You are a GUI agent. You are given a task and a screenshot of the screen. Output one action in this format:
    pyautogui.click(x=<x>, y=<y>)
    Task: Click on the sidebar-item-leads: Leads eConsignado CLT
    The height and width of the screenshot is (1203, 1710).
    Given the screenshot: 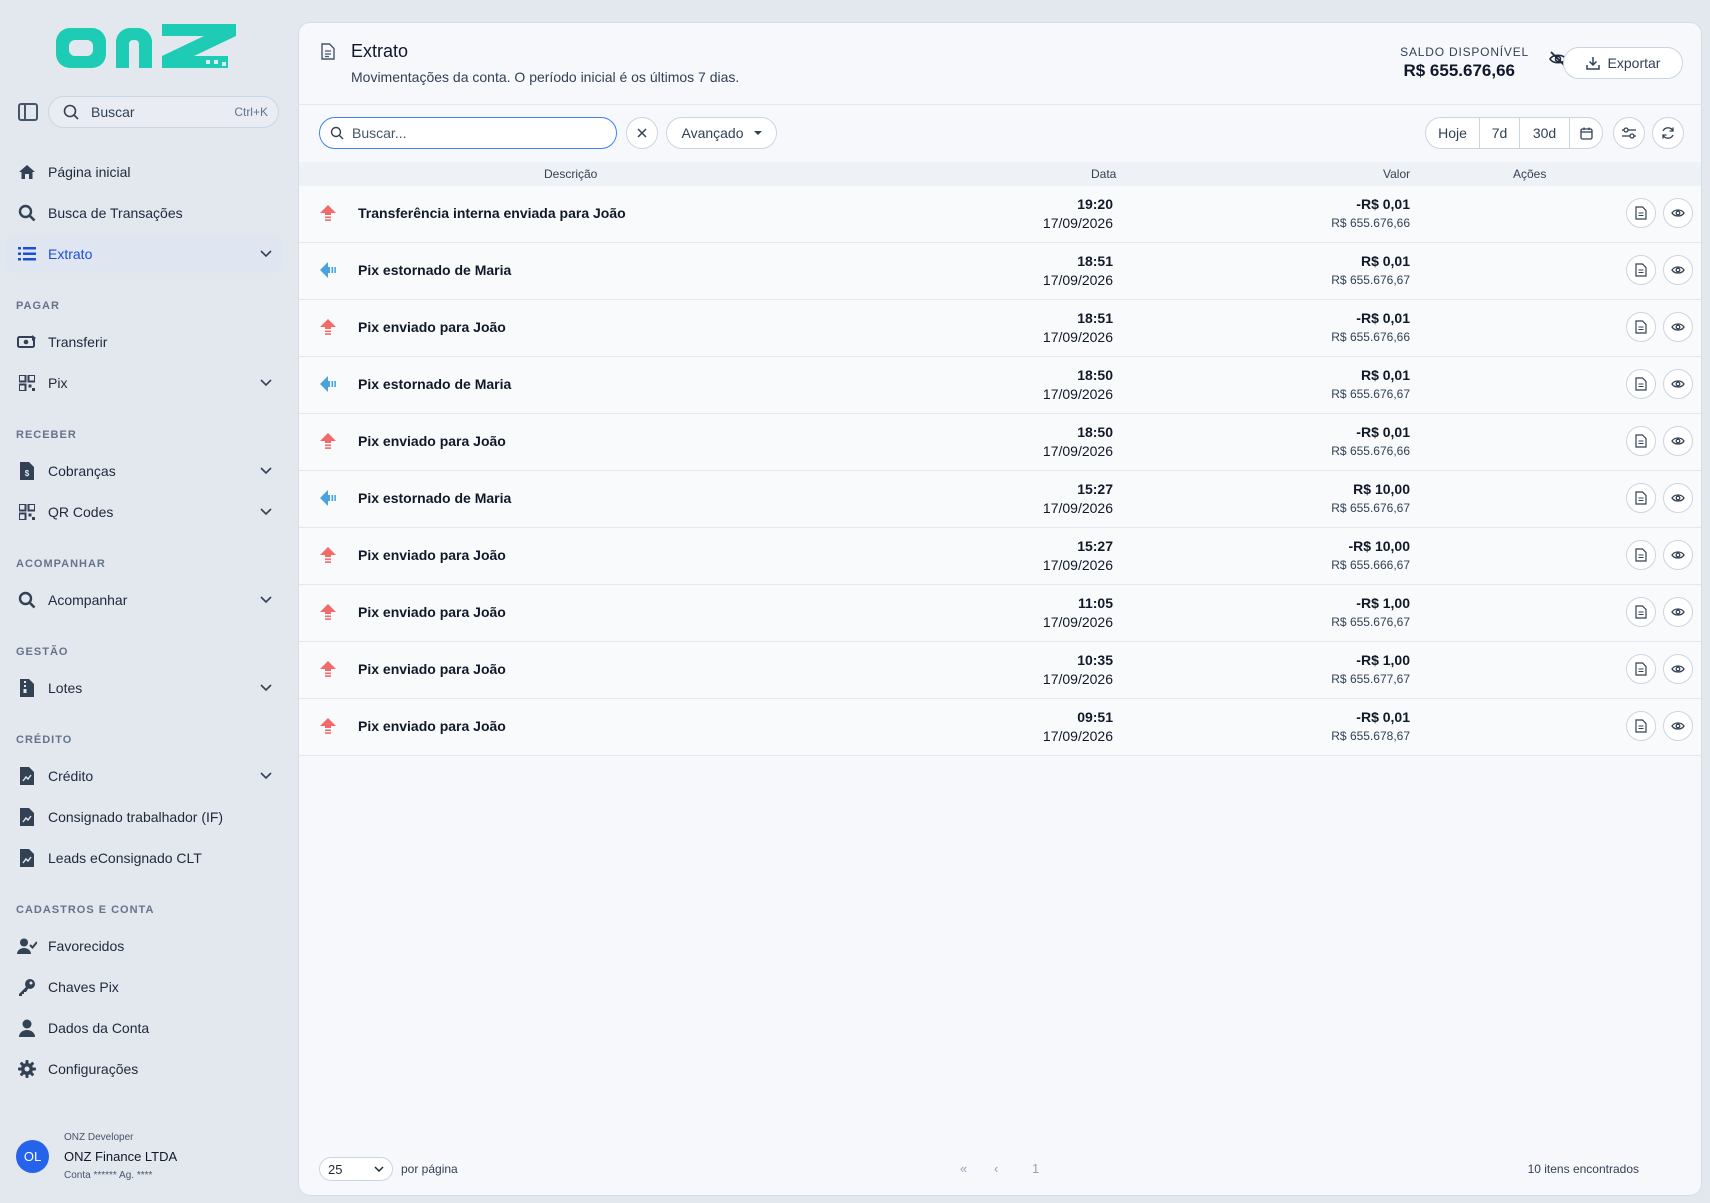 What is the action you would take?
    pyautogui.click(x=144, y=858)
    